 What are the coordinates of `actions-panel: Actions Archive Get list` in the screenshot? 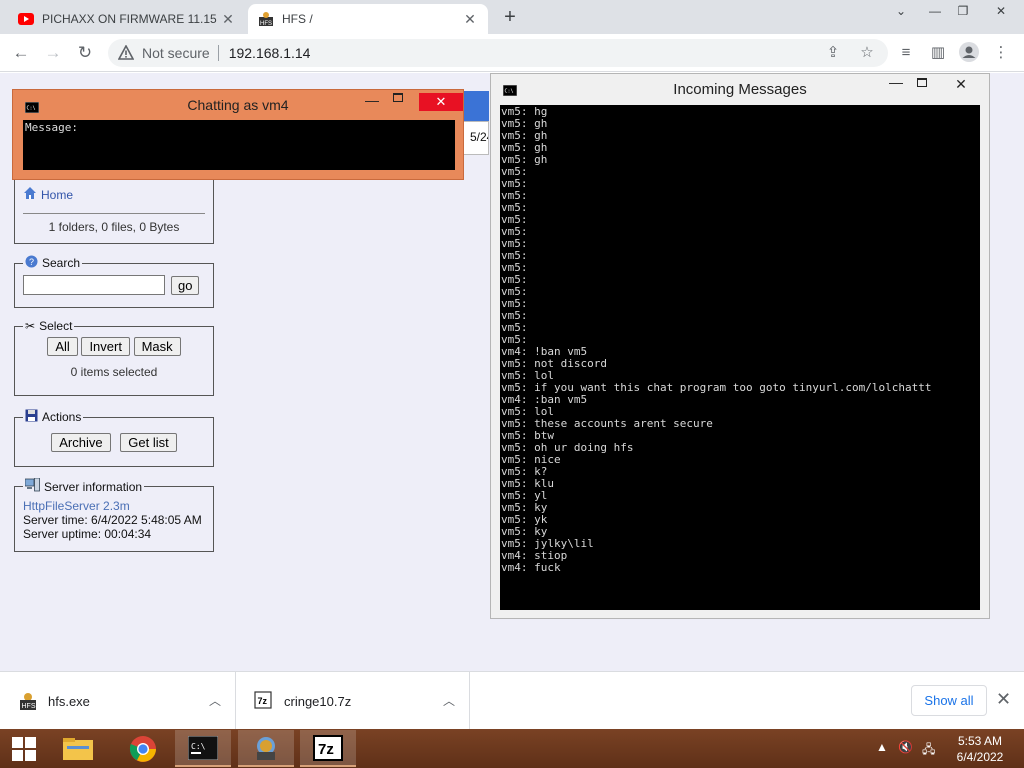 It's located at (114, 438).